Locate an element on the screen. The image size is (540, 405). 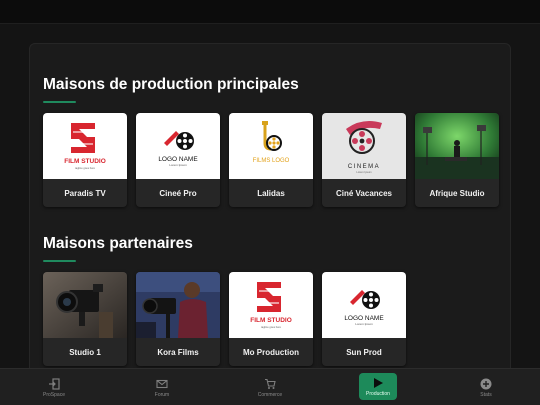
plus-circle-icon is located at coordinates (486, 383).